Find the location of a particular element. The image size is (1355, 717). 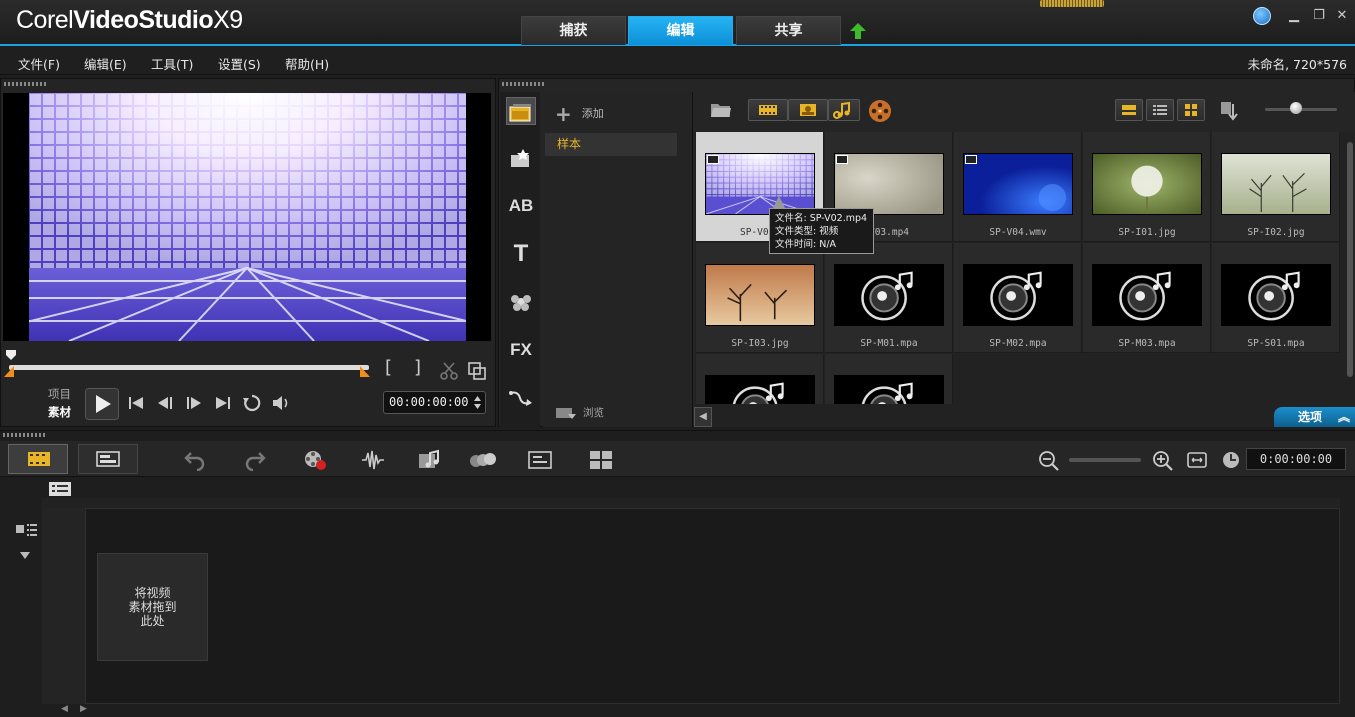

tab-share: 共享 is located at coordinates (788, 30).